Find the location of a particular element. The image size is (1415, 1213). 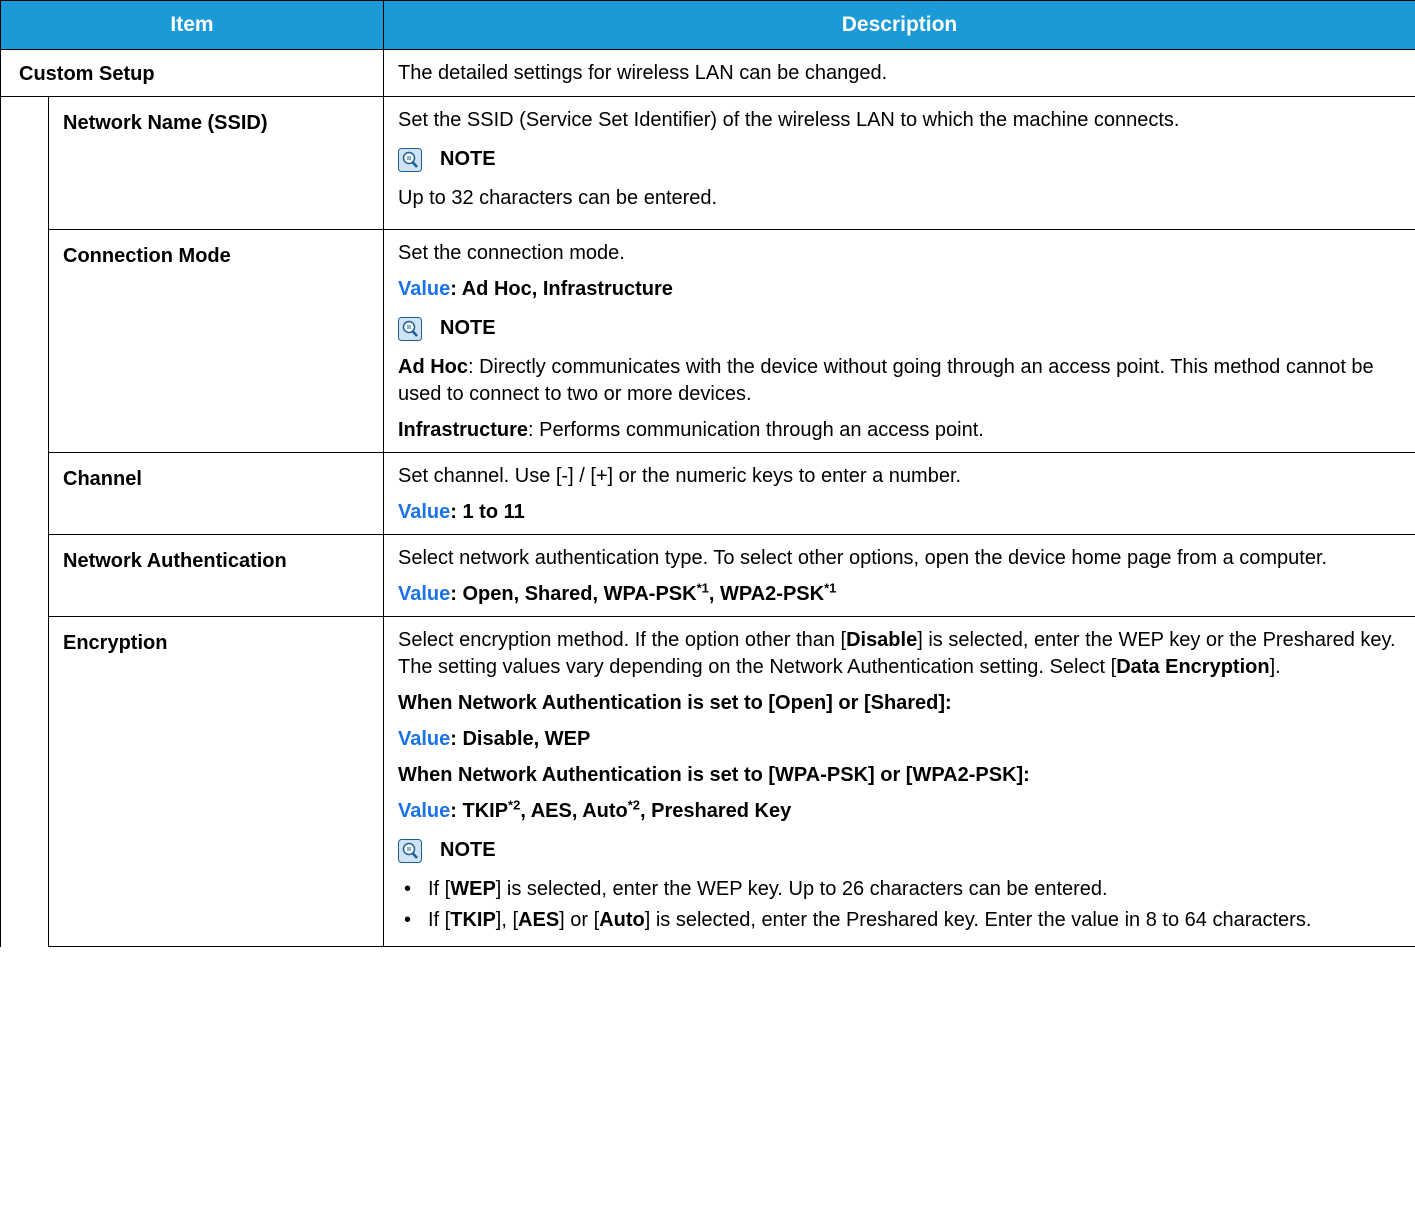

value-line: Value: Ad Hoc, Infrastructure is located at coordinates (535, 289).